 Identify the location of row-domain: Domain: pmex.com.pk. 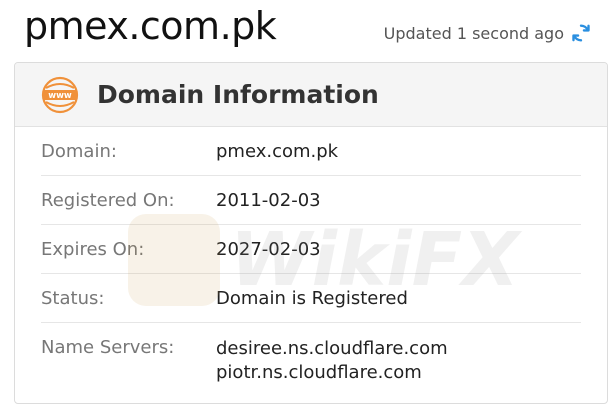
(311, 151).